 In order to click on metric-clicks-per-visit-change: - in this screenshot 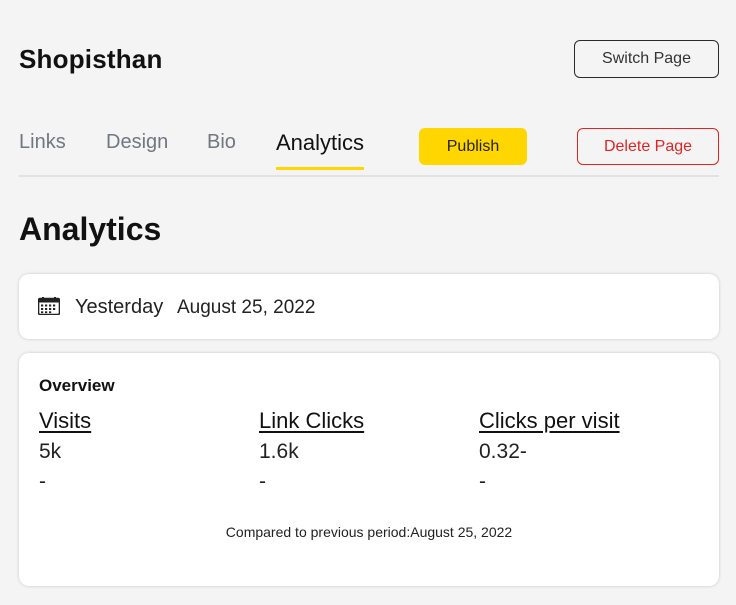, I will do `click(482, 481)`.